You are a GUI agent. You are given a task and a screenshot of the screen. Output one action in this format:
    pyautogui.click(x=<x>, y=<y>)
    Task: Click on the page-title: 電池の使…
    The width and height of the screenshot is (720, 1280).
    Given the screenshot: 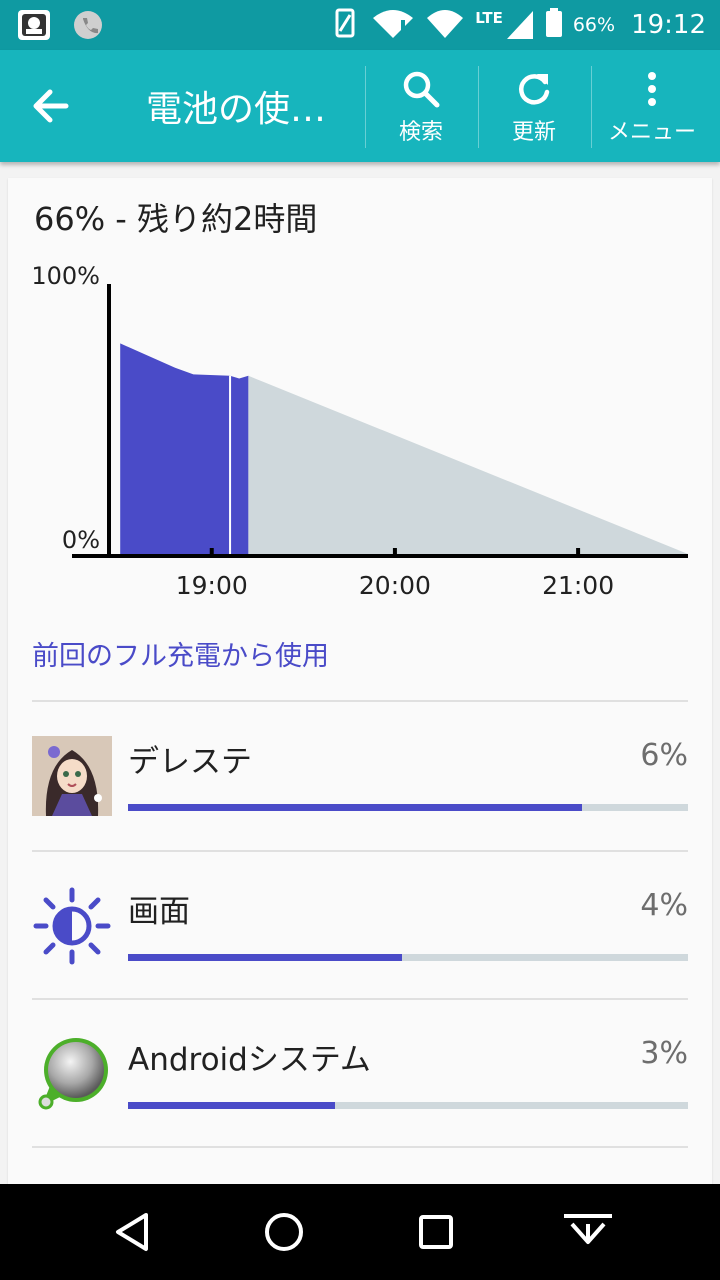 What is the action you would take?
    pyautogui.click(x=236, y=109)
    